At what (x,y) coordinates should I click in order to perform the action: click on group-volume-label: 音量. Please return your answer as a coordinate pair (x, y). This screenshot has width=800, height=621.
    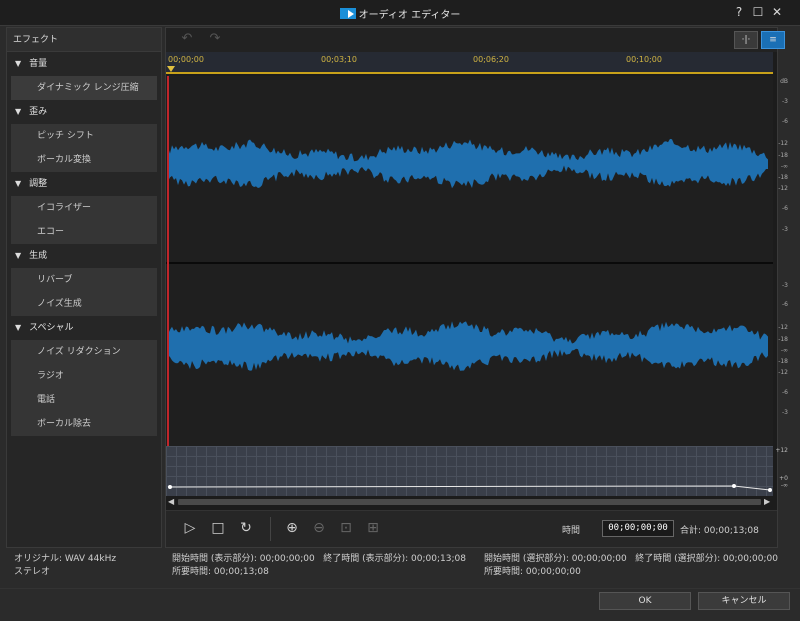
    Looking at the image, I should click on (38, 64).